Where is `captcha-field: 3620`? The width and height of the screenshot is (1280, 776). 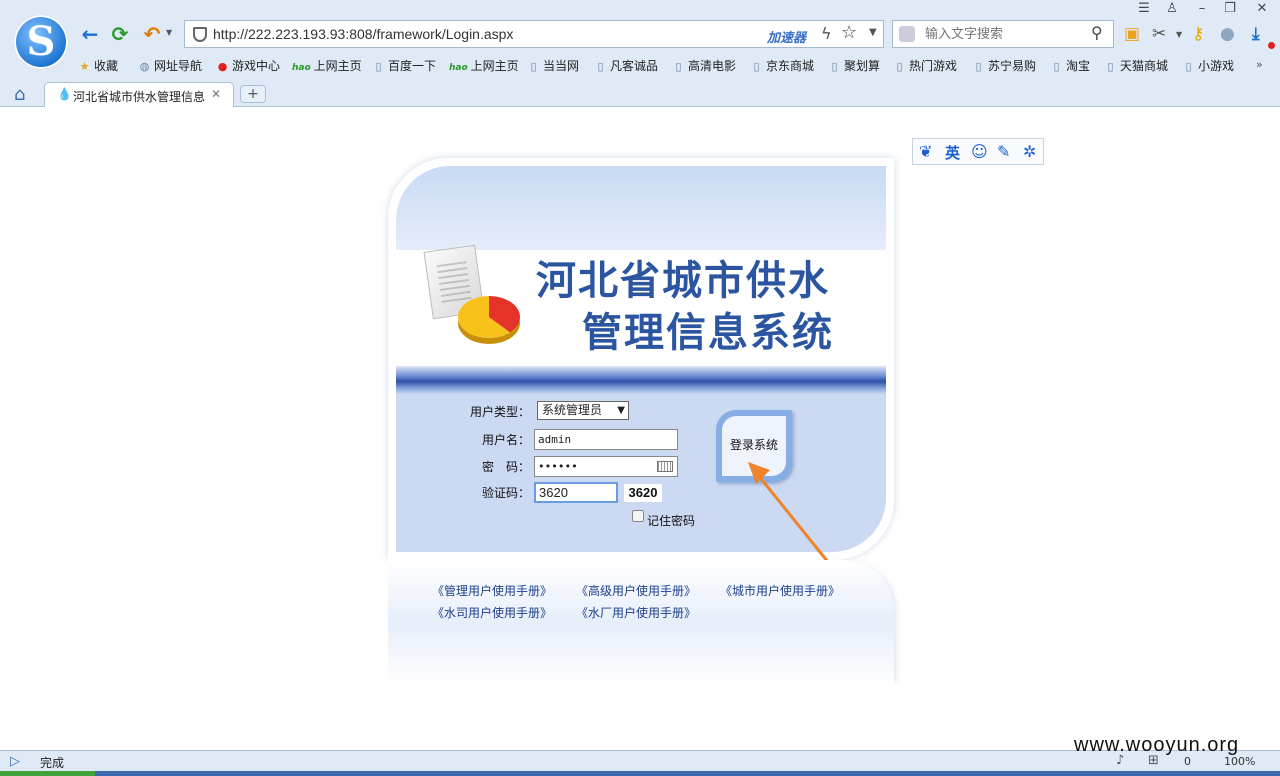
captcha-field: 3620 is located at coordinates (576, 492).